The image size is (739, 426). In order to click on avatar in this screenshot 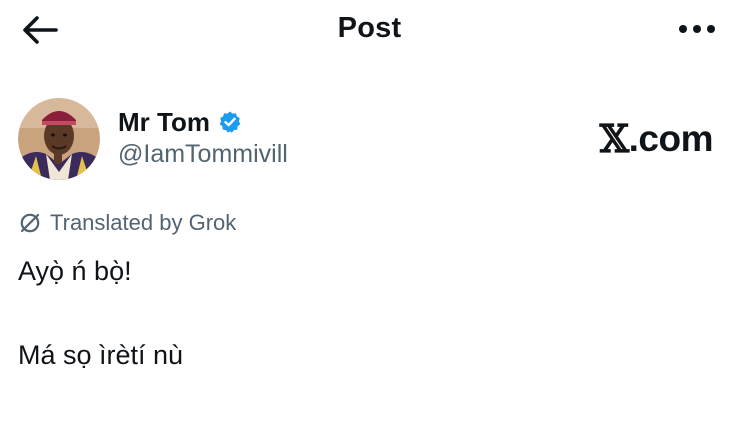, I will do `click(59, 139)`.